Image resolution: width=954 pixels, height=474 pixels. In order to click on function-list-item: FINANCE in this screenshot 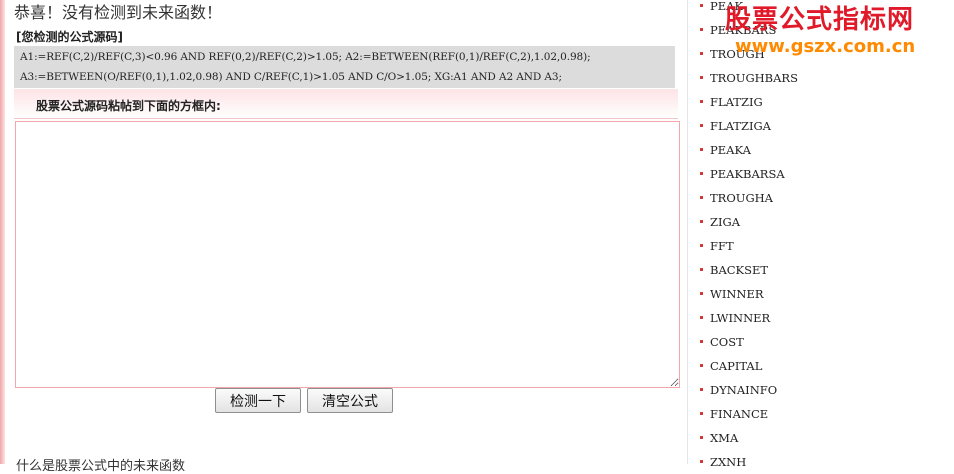, I will do `click(749, 414)`.